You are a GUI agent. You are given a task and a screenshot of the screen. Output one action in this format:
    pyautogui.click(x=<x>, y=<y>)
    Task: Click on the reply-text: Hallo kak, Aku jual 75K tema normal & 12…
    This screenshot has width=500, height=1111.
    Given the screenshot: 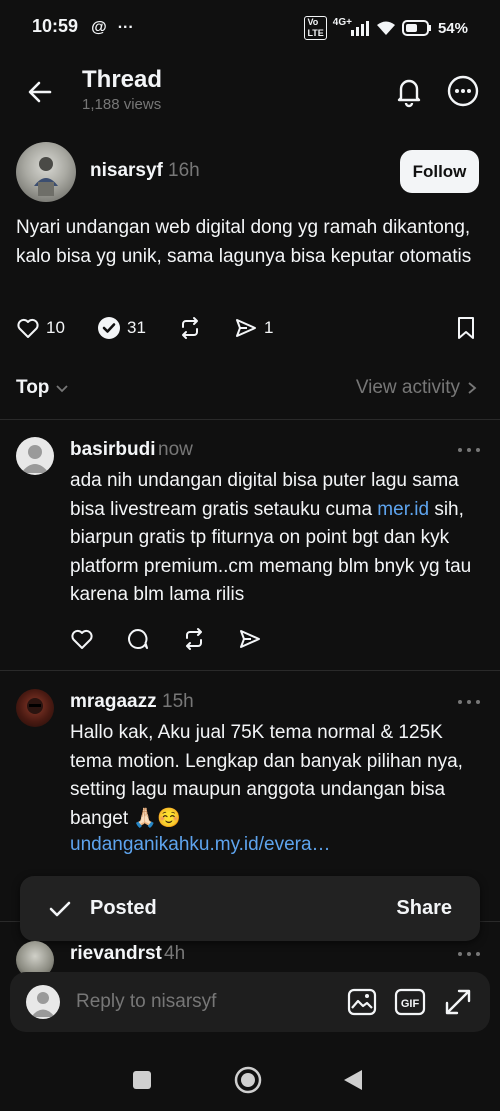 What is the action you would take?
    pyautogui.click(x=266, y=775)
    